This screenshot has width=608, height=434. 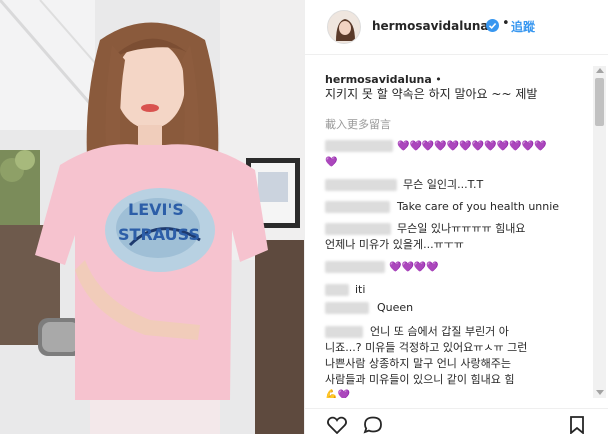 What do you see at coordinates (461, 228) in the screenshot?
I see `comment-text: 무슨일 있나ㅠㅠㅠㅠ 힘내요` at bounding box center [461, 228].